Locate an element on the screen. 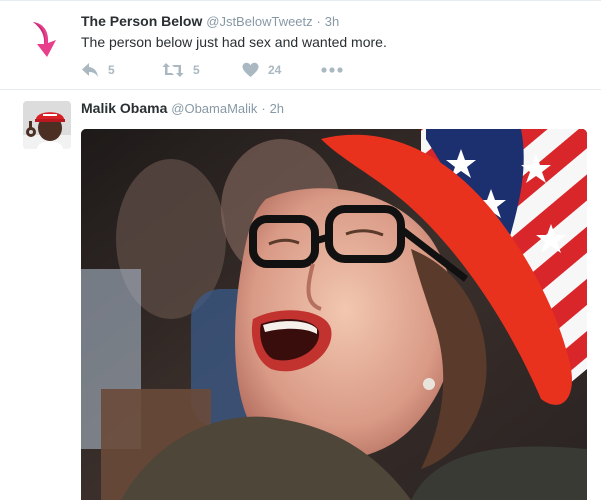  tweet-header: The Person Below @JstBelowTweetz · 3h is located at coordinates (210, 21).